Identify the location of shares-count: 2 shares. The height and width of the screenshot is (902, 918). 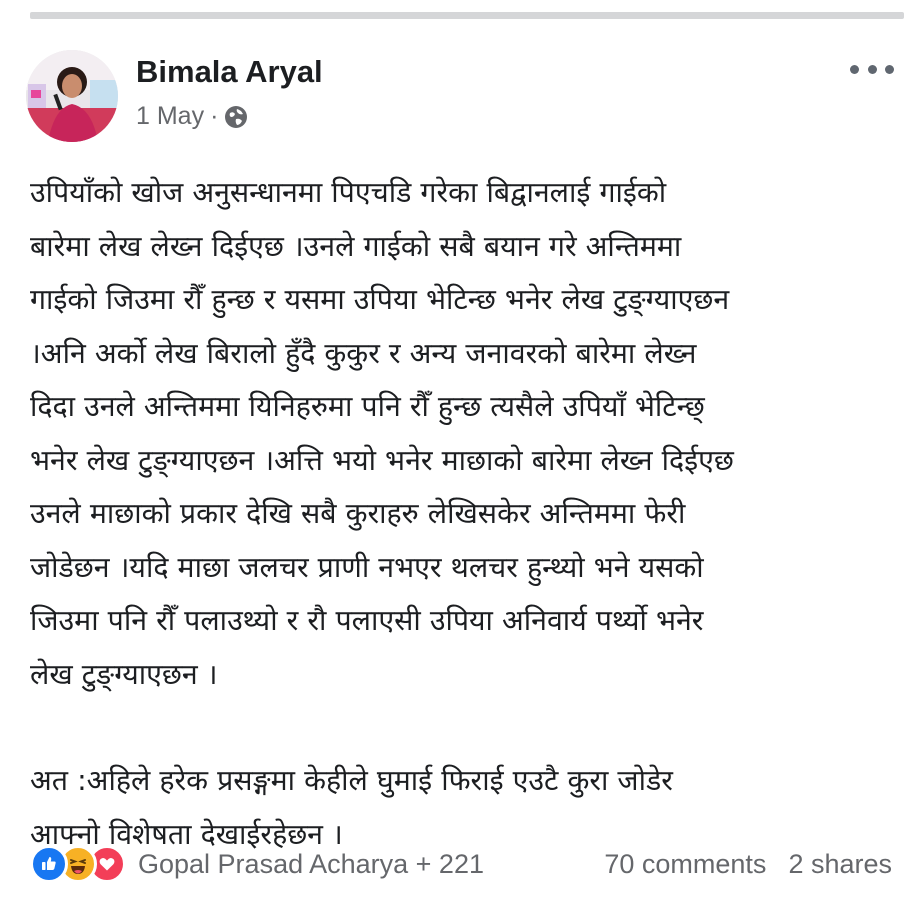
(840, 864).